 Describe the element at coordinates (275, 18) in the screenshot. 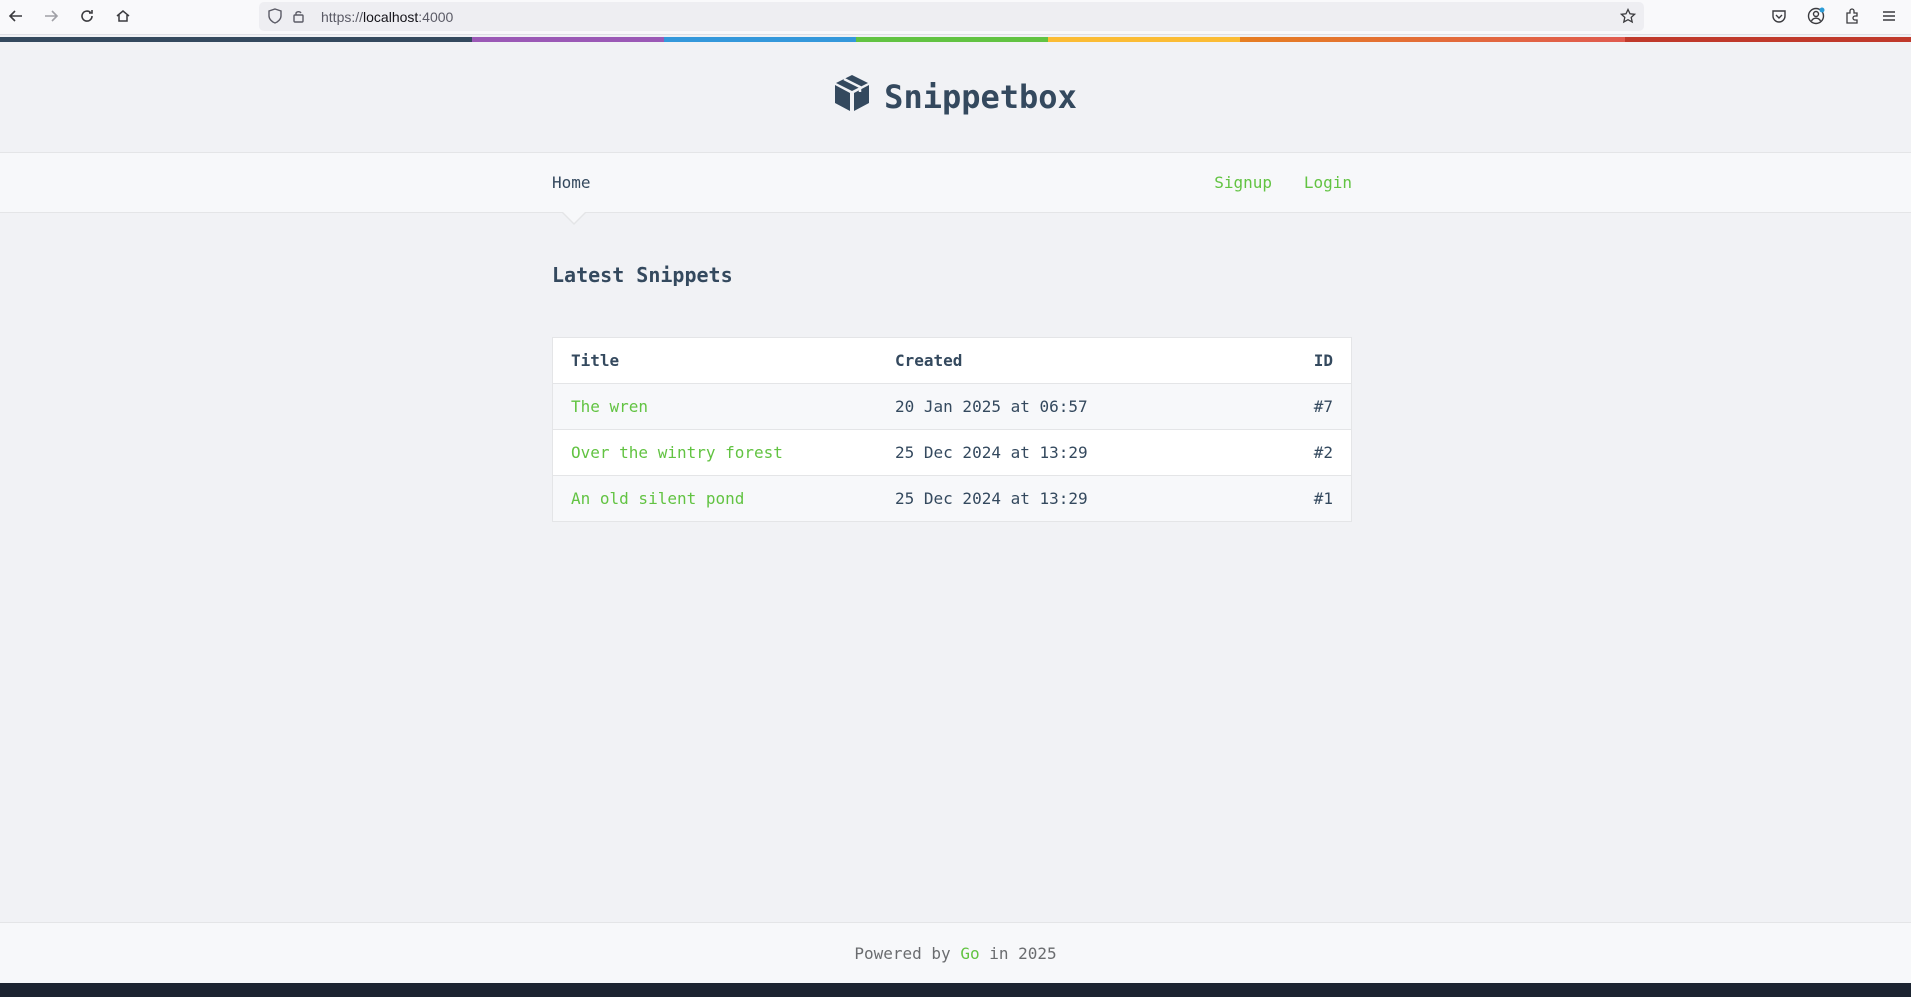

I see `shield-icon` at that location.